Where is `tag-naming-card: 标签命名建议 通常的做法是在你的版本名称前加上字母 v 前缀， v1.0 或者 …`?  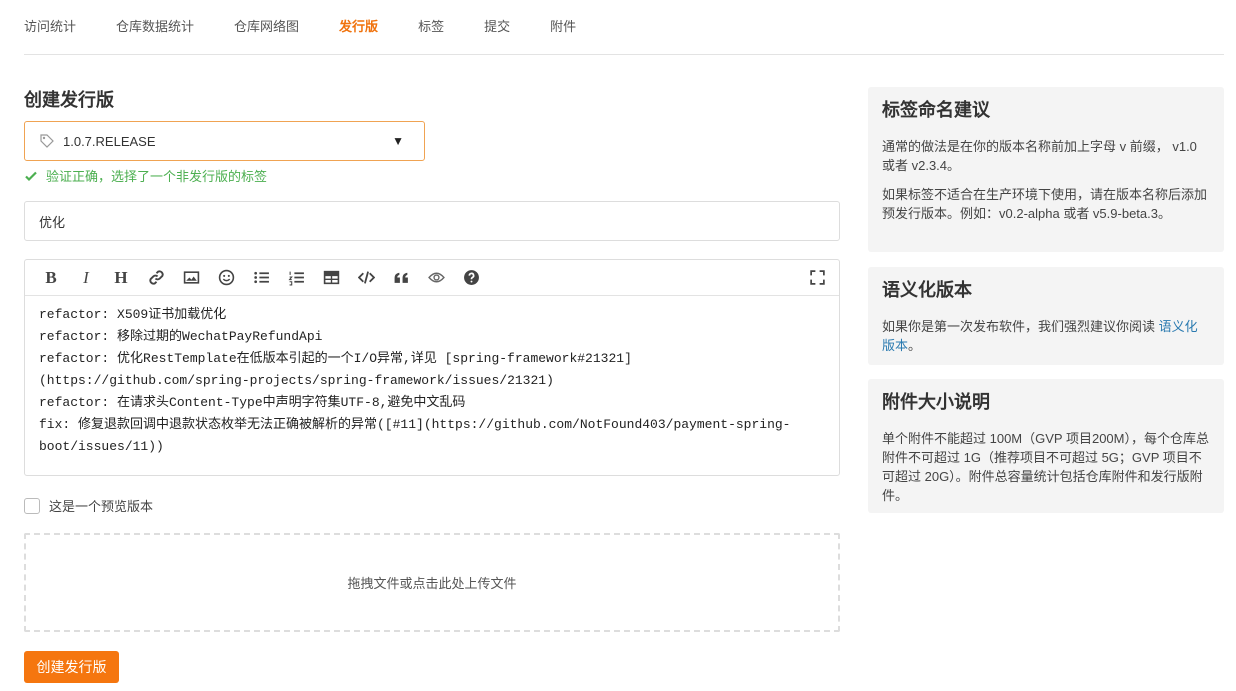 tag-naming-card: 标签命名建议 通常的做法是在你的版本名称前加上字母 v 前缀， v1.0 或者 … is located at coordinates (1046, 169).